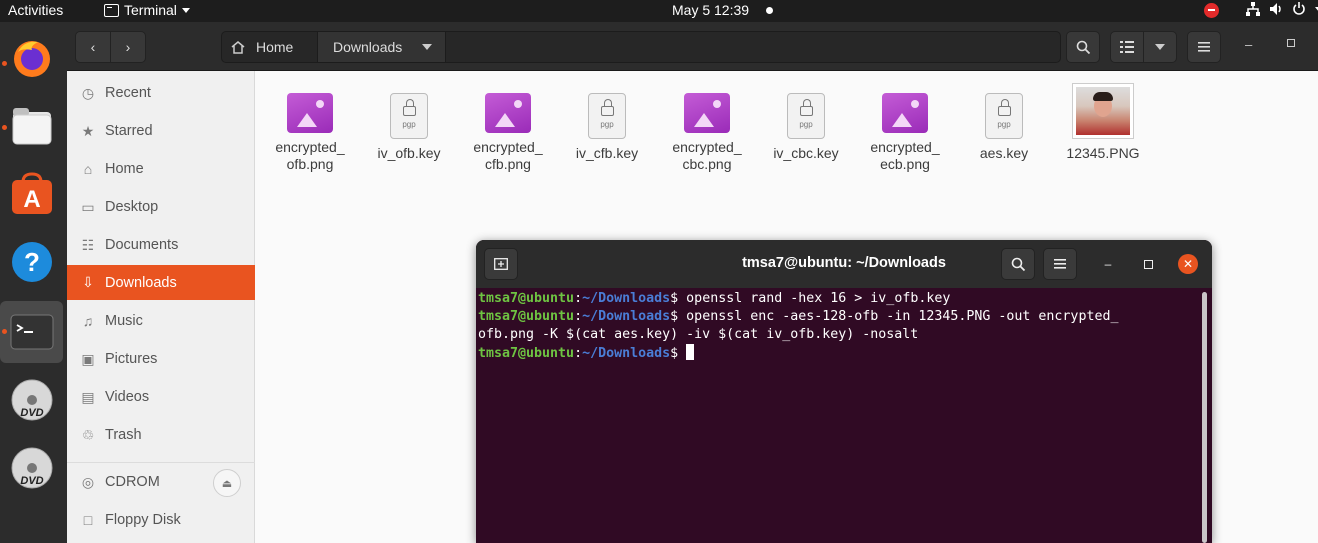 The image size is (1318, 543). Describe the element at coordinates (143, 520) in the screenshot. I see `sidebar-item-label: Floppy Disk` at that location.